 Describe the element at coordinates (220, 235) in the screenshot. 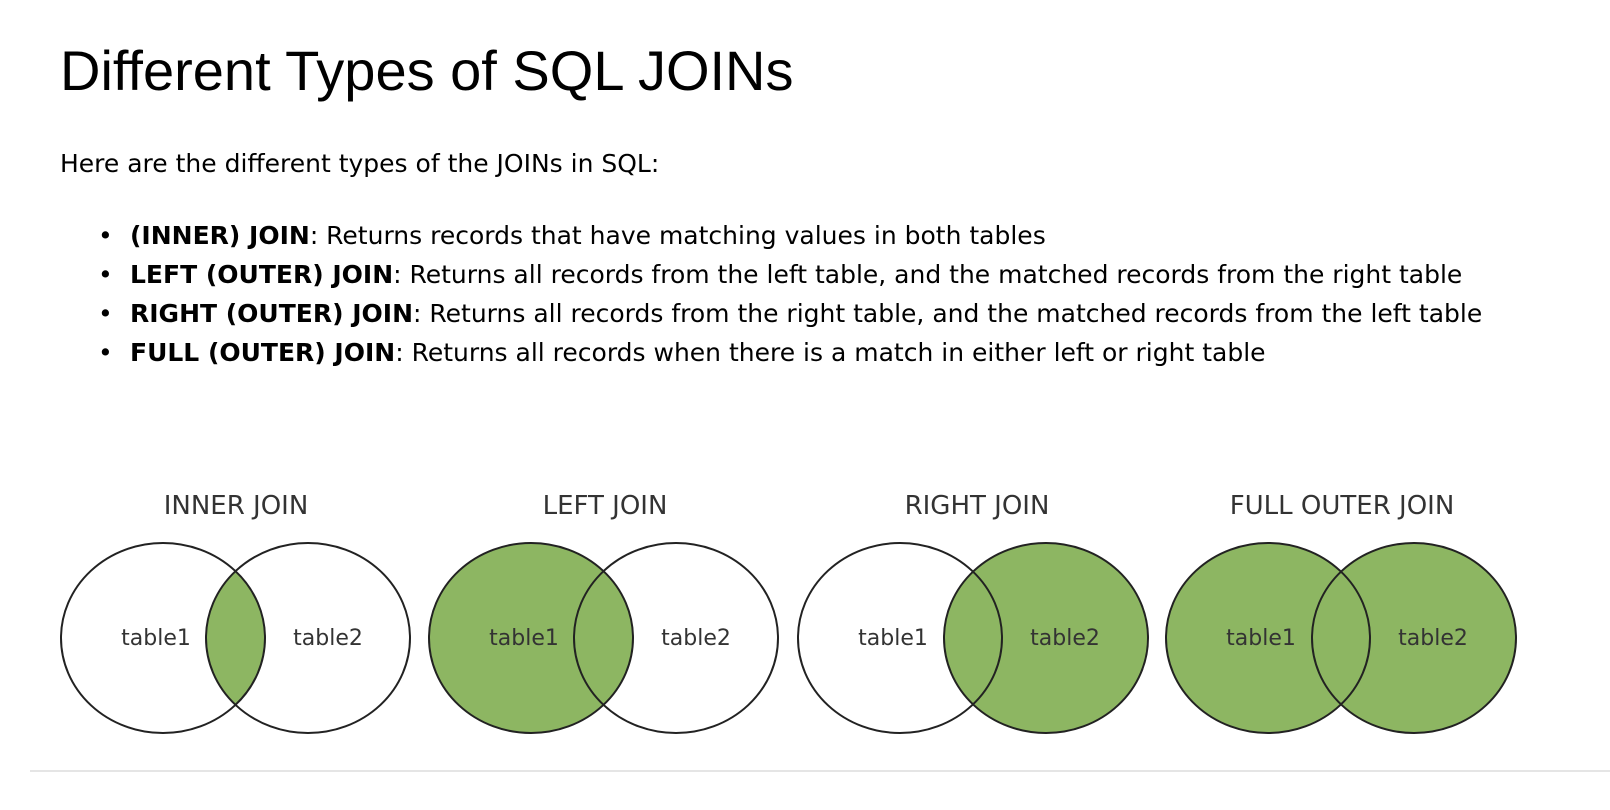

I see `join-term: (INNER) JOIN` at that location.